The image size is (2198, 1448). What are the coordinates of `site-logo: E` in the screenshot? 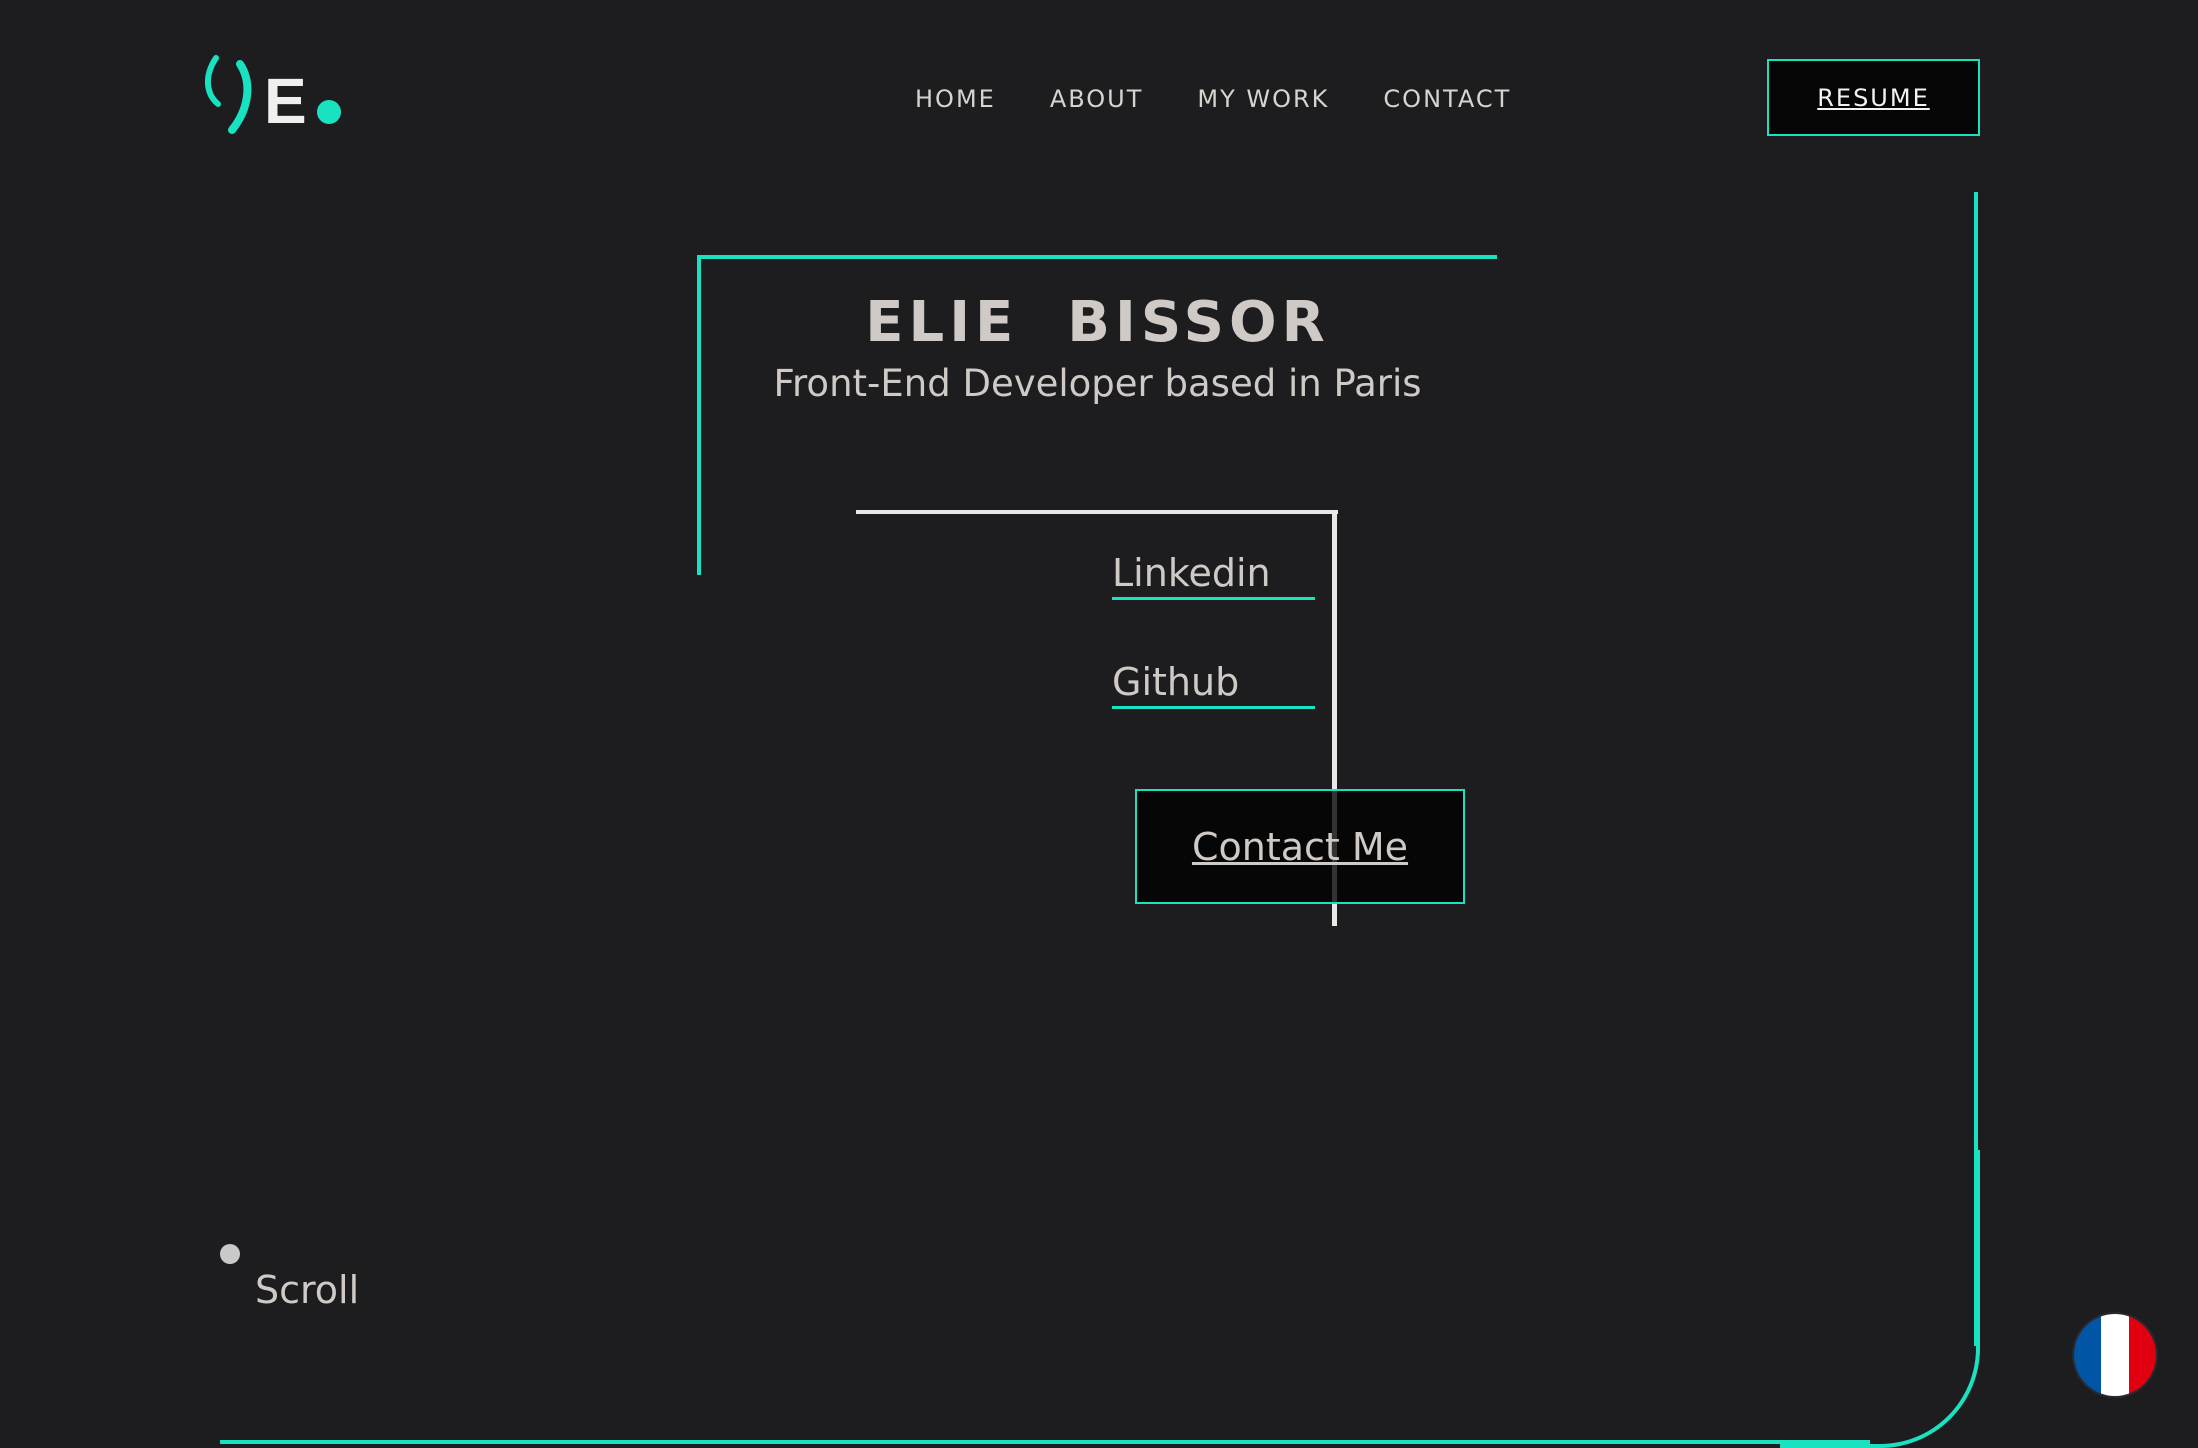 It's located at (279, 93).